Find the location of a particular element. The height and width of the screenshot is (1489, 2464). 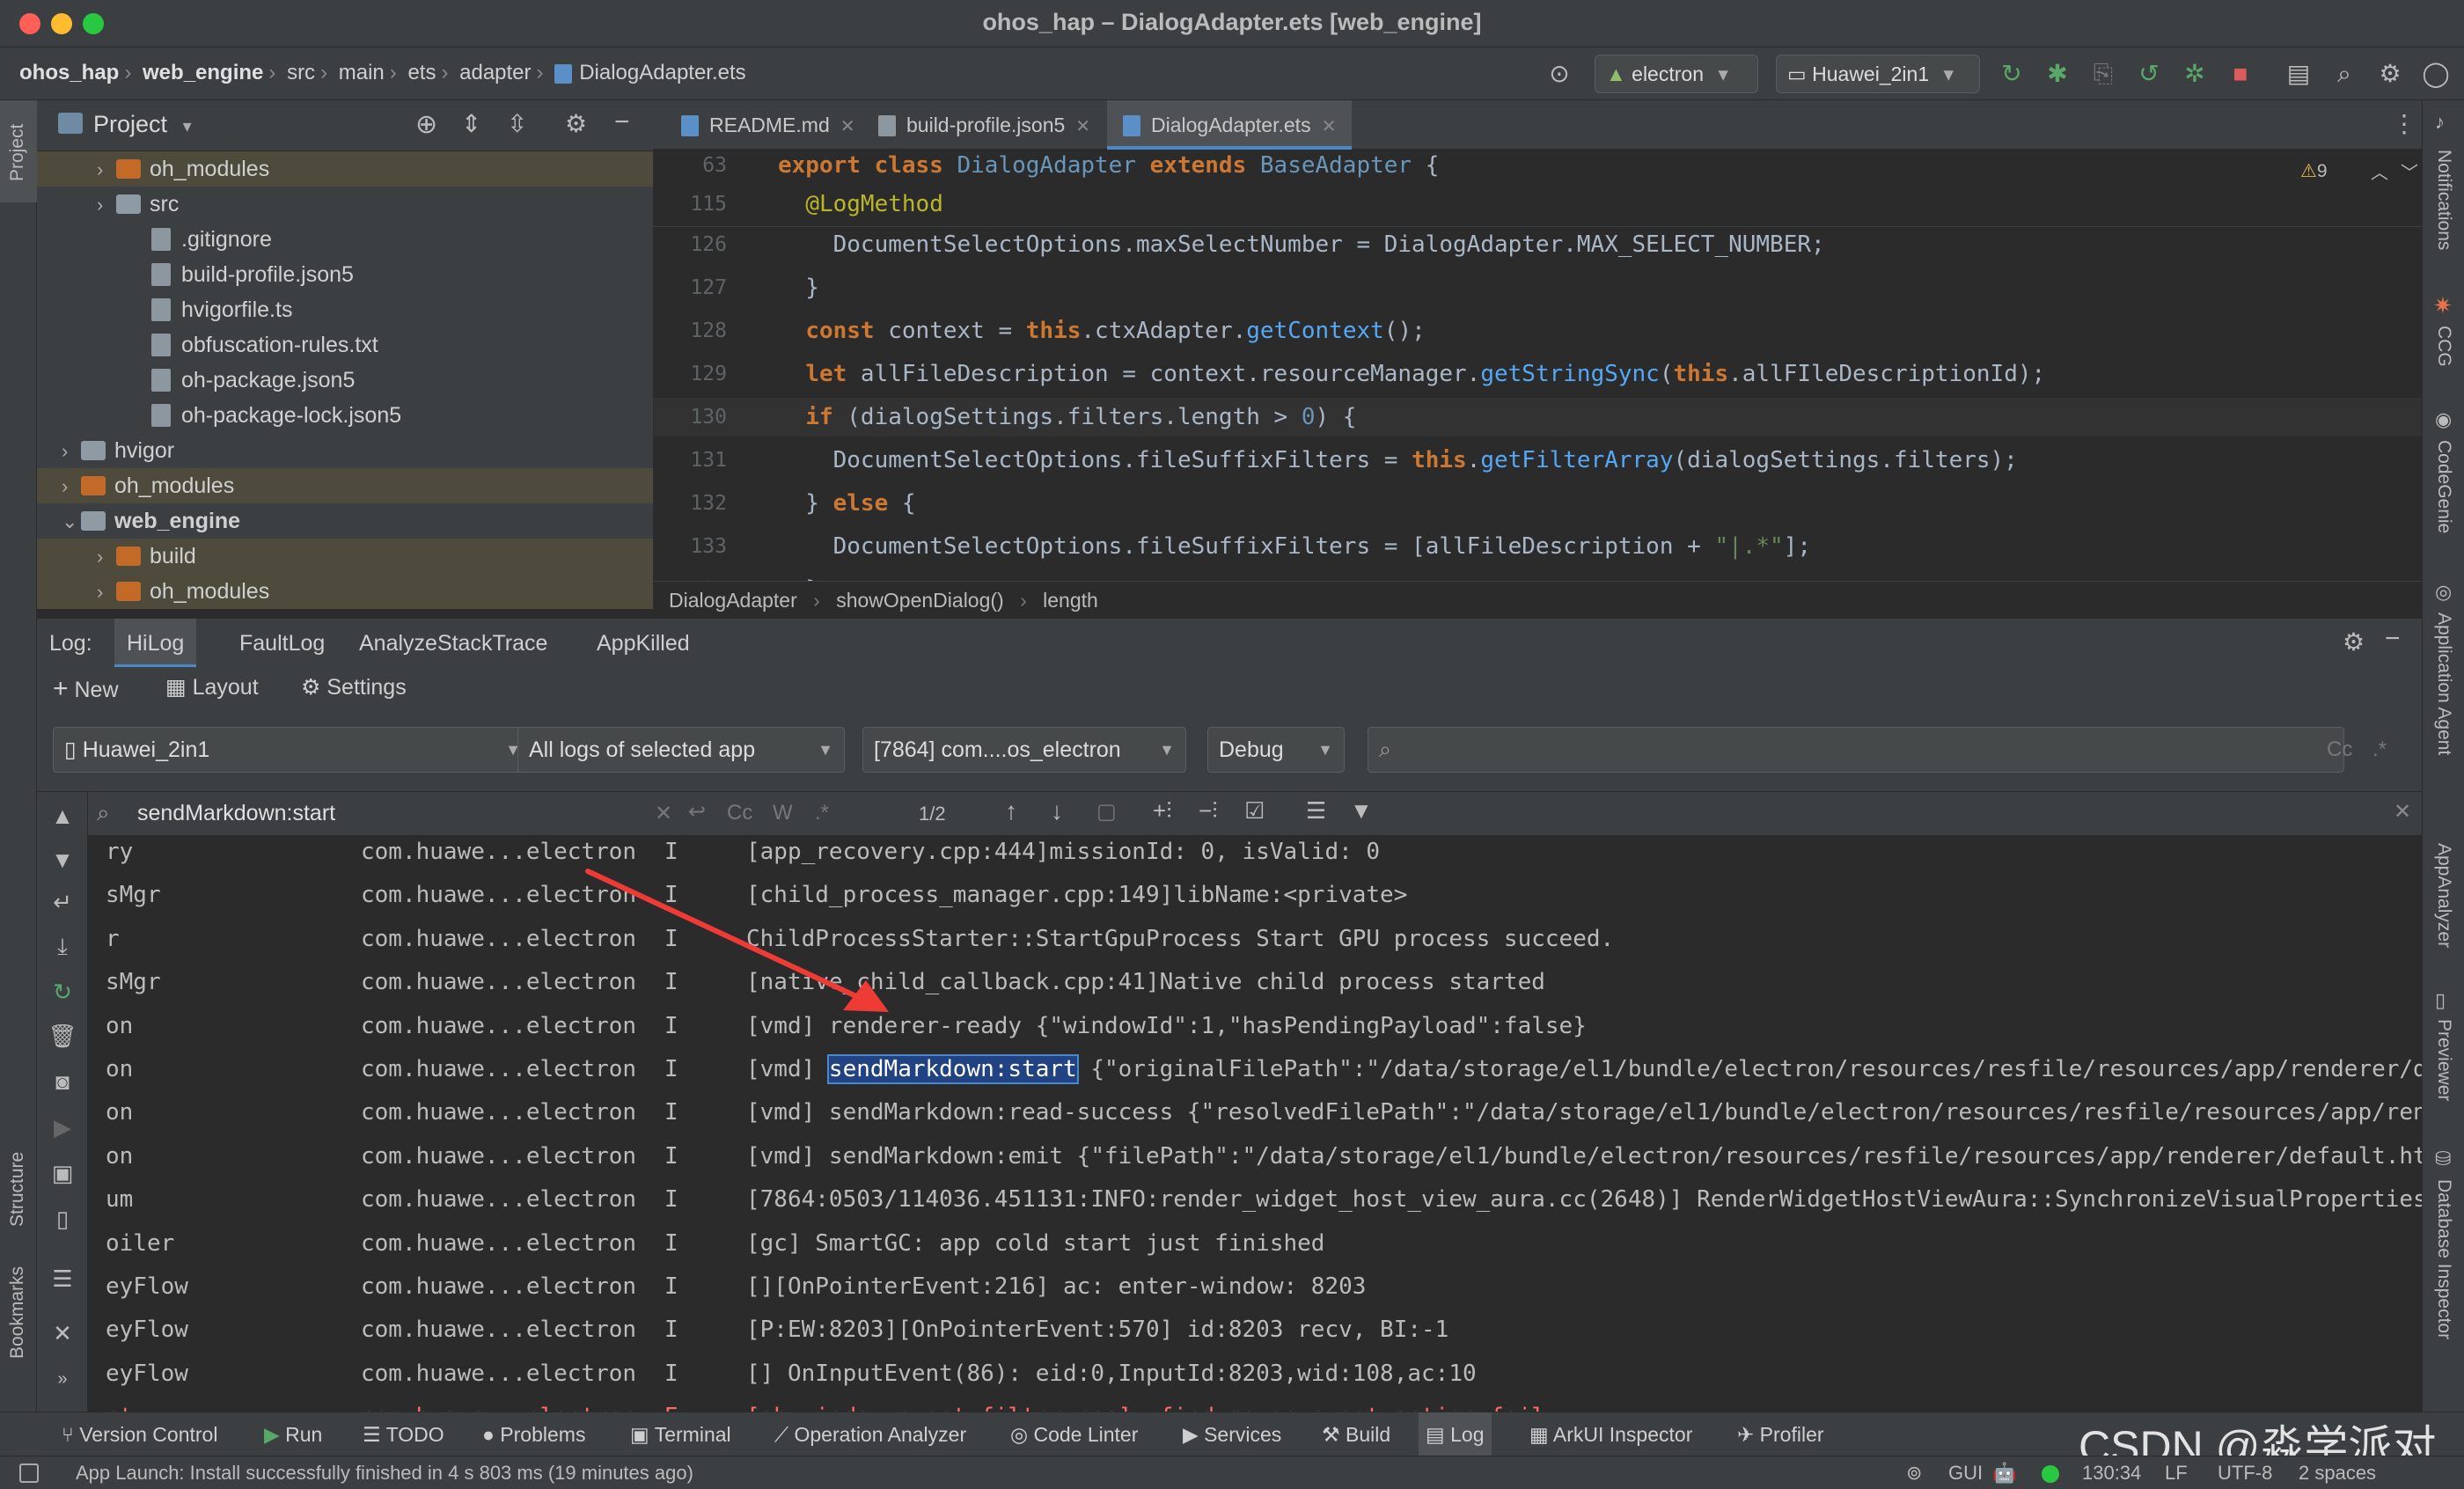

tool-window-label: TODO is located at coordinates (415, 1434).